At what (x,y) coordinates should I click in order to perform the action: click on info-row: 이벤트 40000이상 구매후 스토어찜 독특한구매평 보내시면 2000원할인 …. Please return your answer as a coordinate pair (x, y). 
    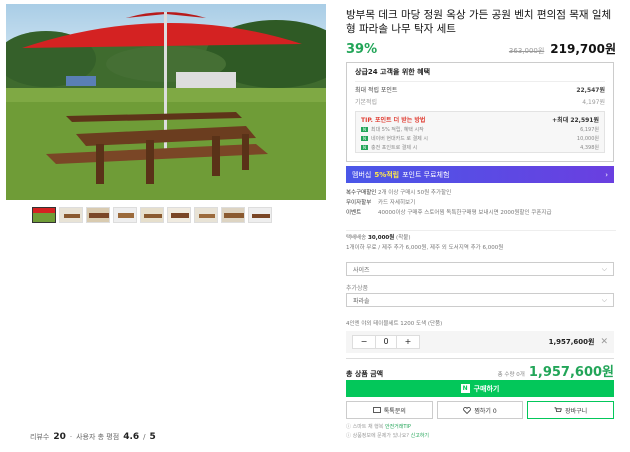
    Looking at the image, I should click on (481, 213).